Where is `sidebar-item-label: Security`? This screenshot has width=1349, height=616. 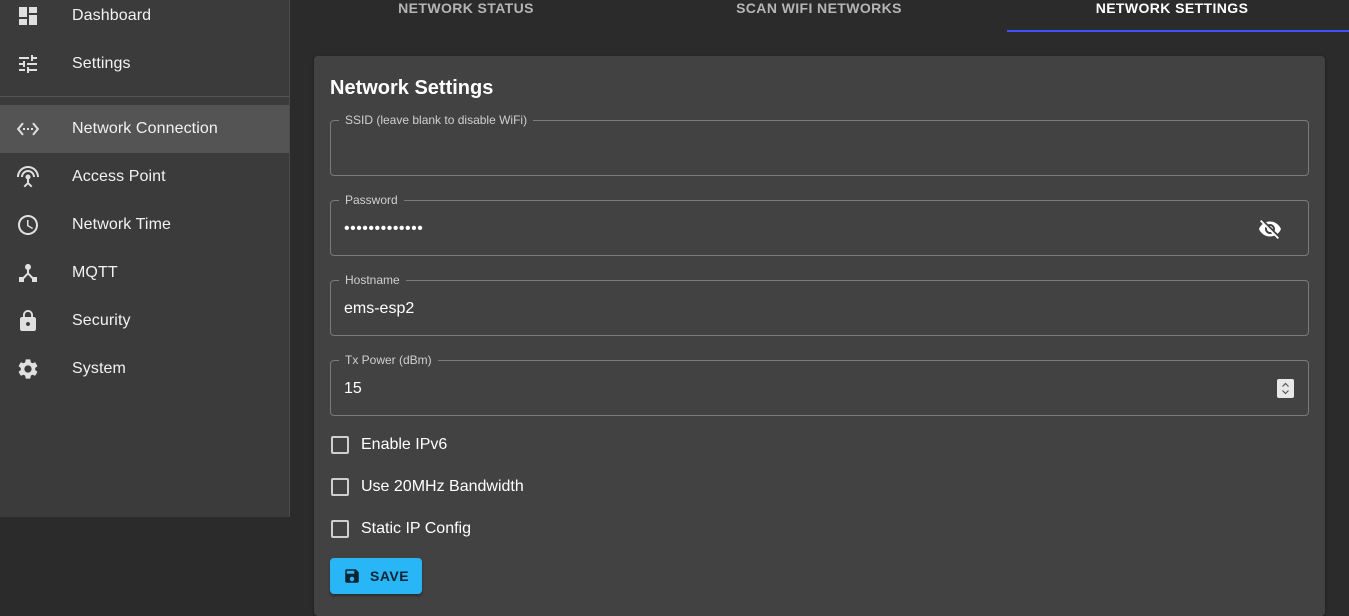 sidebar-item-label: Security is located at coordinates (101, 320).